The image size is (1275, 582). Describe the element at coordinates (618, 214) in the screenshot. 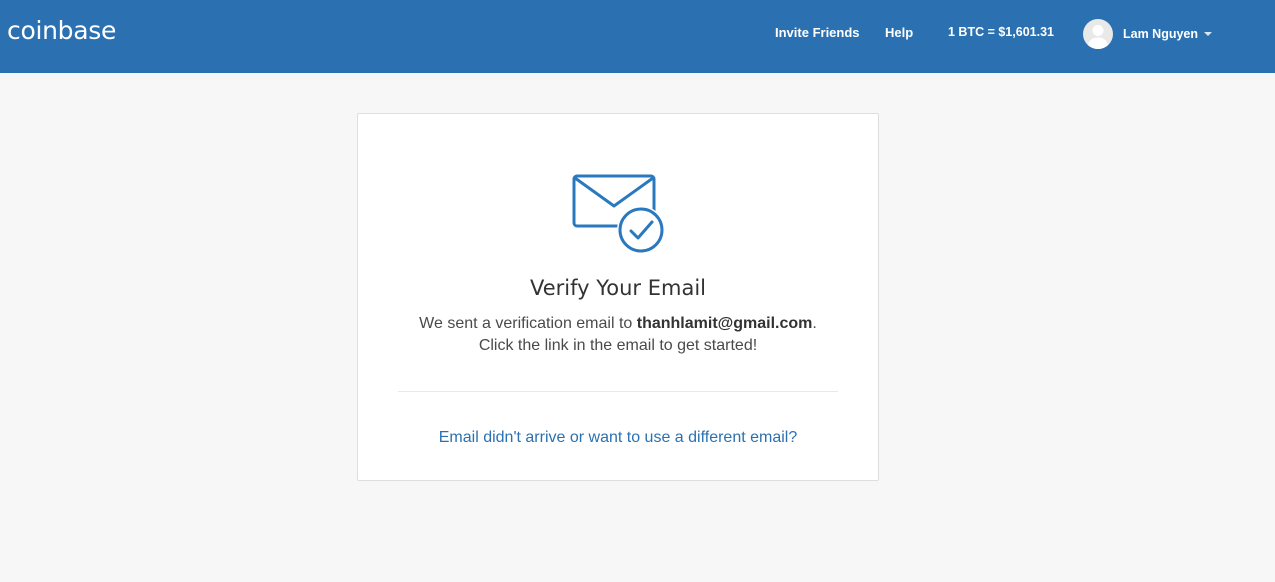

I see `mail-check-icon` at that location.